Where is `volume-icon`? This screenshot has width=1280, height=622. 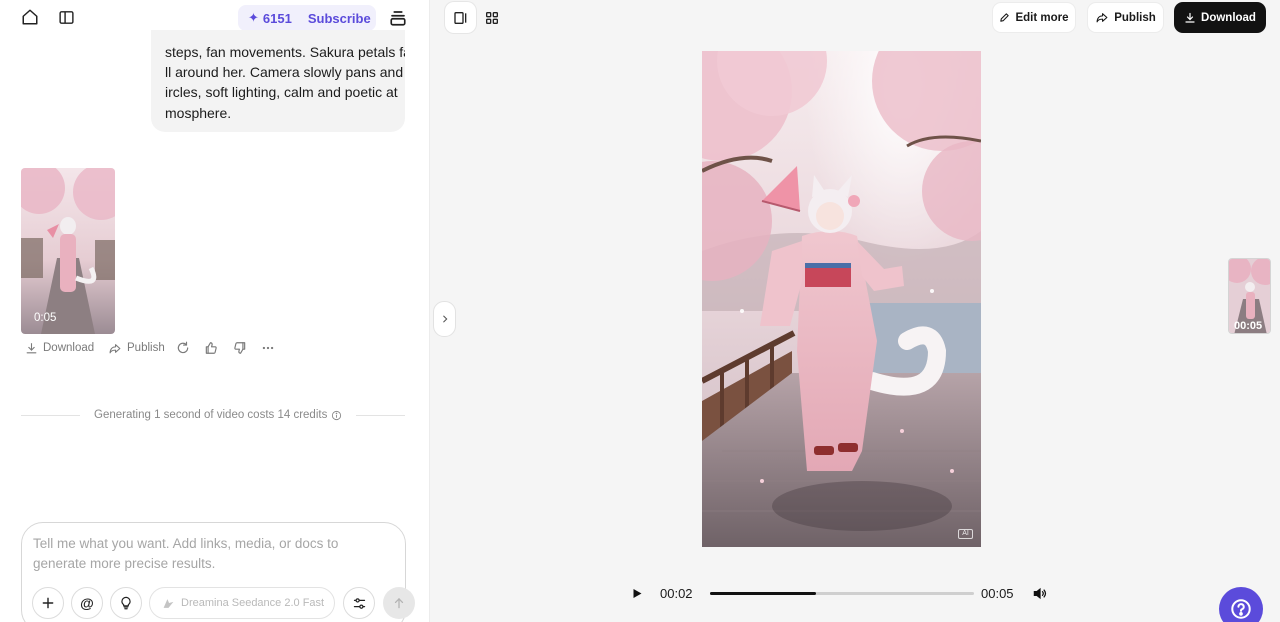 volume-icon is located at coordinates (1040, 593).